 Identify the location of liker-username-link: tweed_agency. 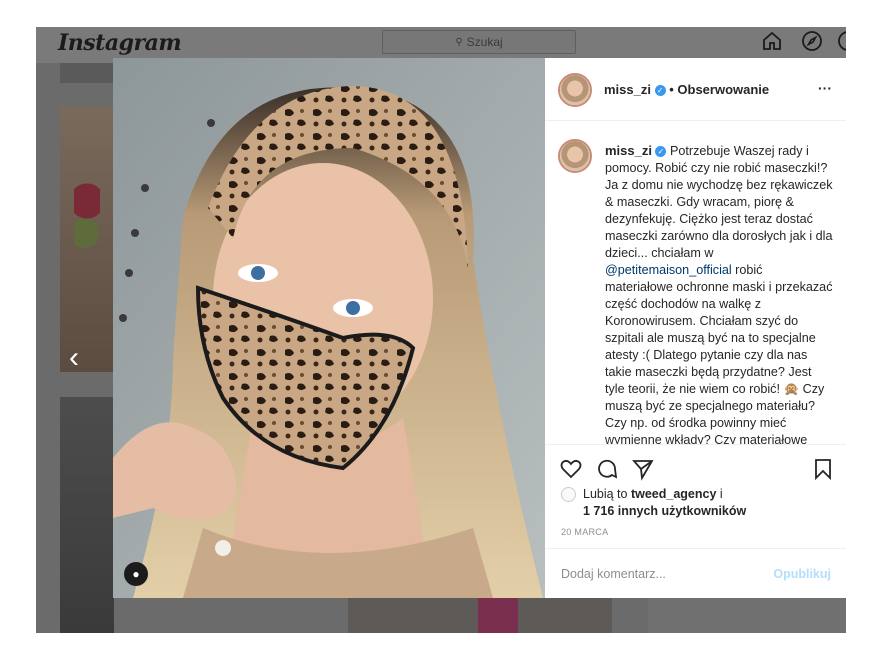
(673, 494).